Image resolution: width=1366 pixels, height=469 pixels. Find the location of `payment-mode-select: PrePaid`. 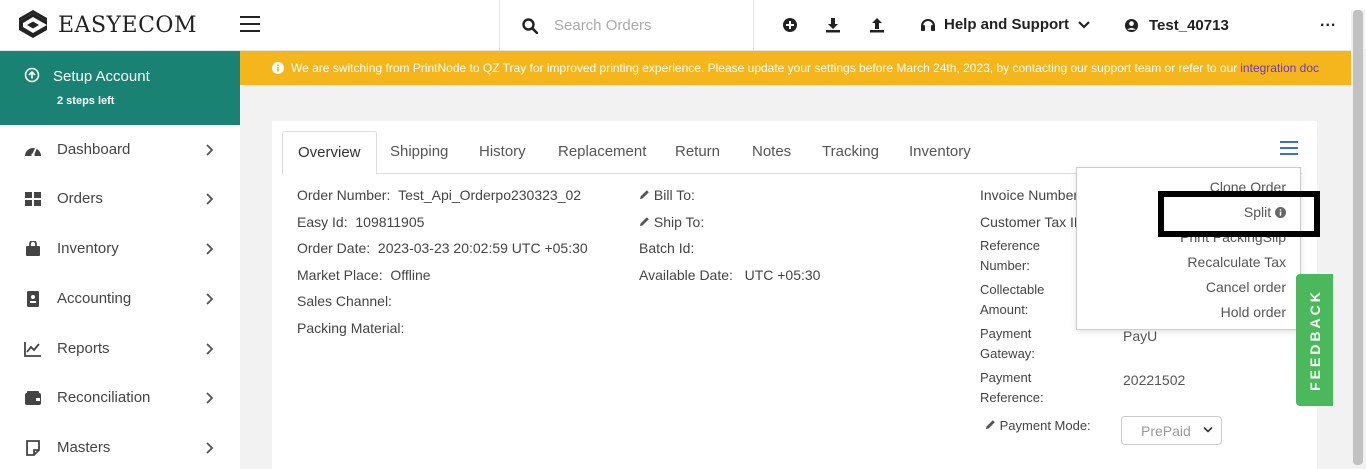

payment-mode-select: PrePaid is located at coordinates (1171, 430).